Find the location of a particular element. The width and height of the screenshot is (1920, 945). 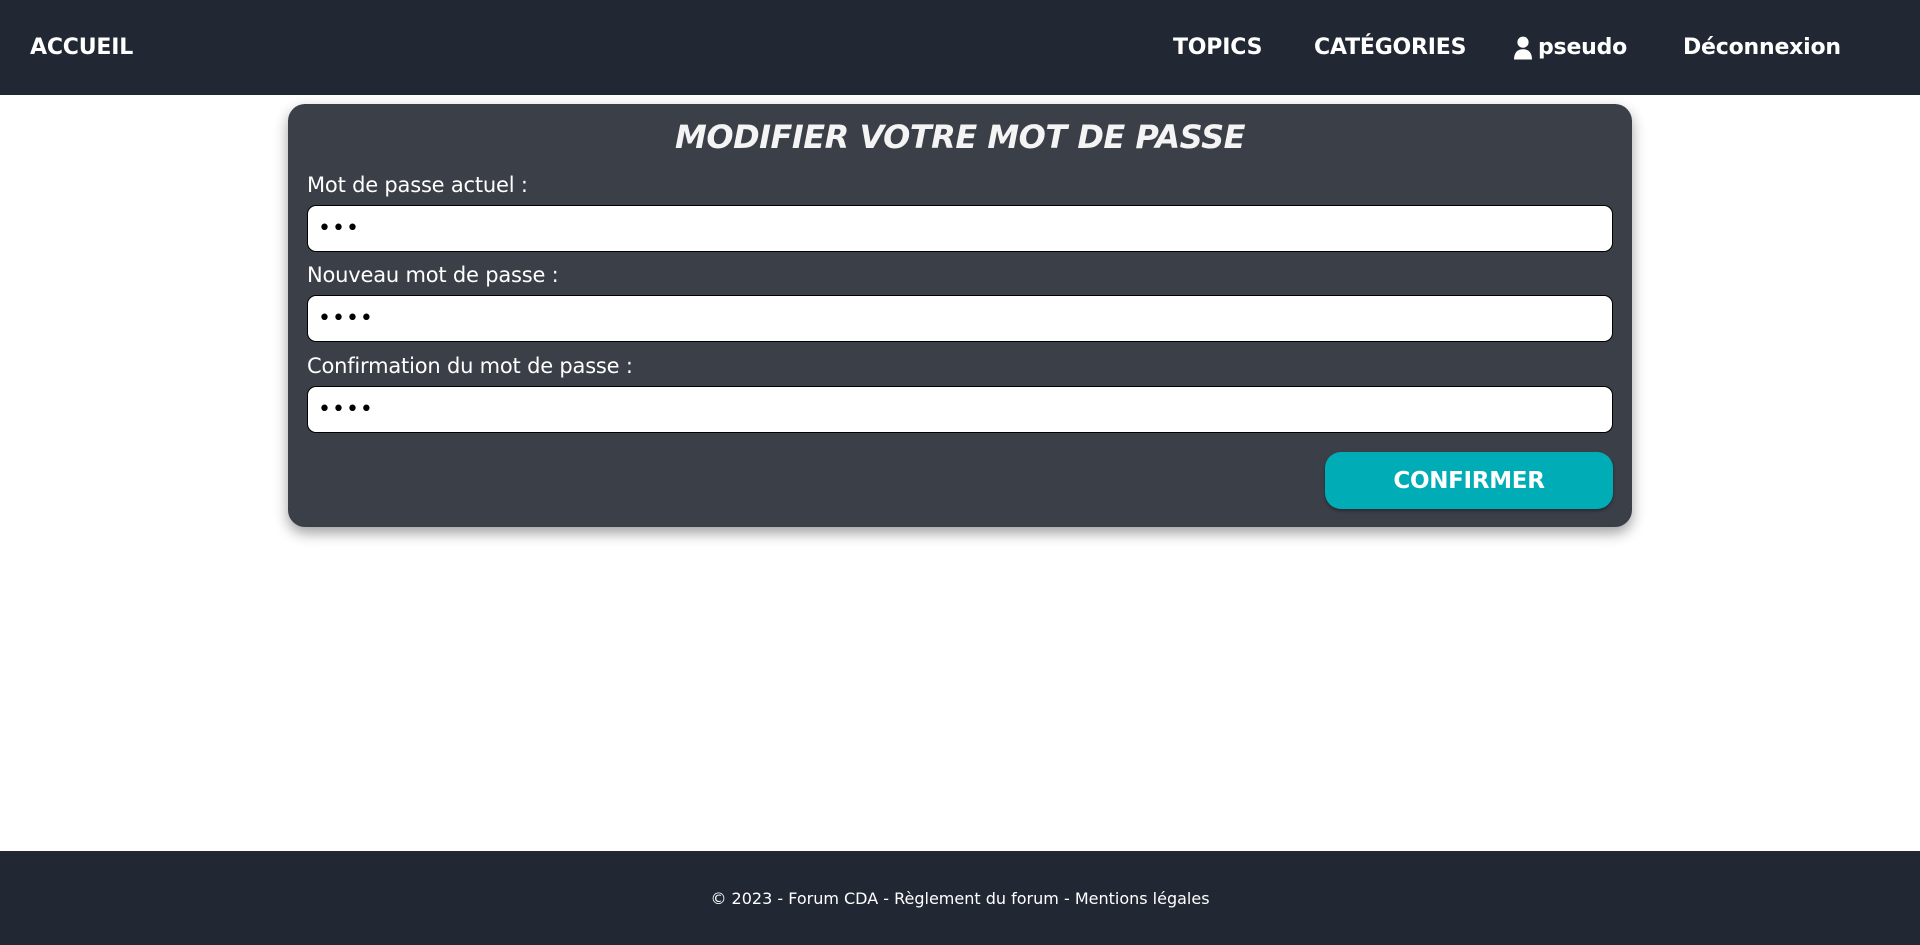

current-password-input is located at coordinates (960, 228).